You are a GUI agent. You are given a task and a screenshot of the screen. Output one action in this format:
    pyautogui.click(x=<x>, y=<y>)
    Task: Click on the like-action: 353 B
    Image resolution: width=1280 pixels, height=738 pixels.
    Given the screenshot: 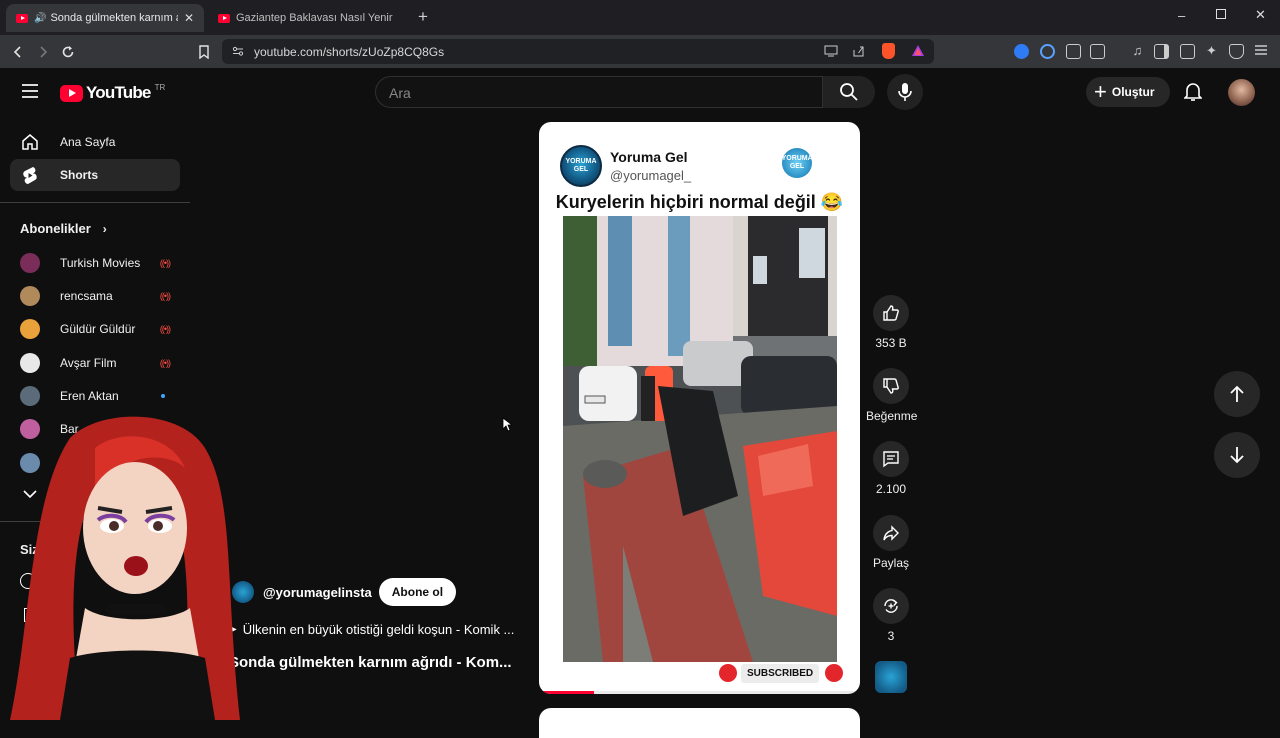 What is the action you would take?
    pyautogui.click(x=891, y=322)
    